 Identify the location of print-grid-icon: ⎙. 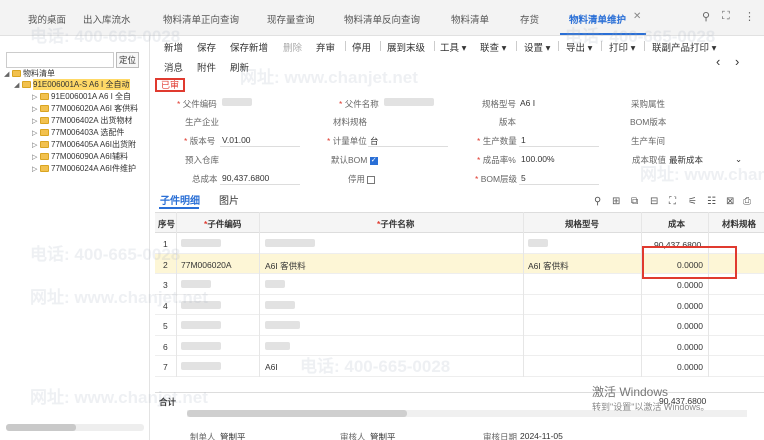
(747, 201).